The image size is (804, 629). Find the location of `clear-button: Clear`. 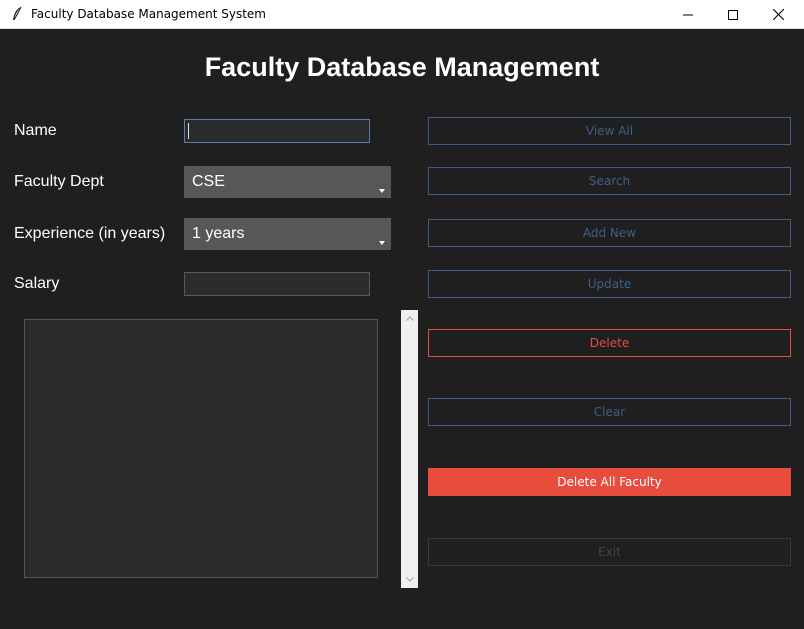

clear-button: Clear is located at coordinates (609, 412).